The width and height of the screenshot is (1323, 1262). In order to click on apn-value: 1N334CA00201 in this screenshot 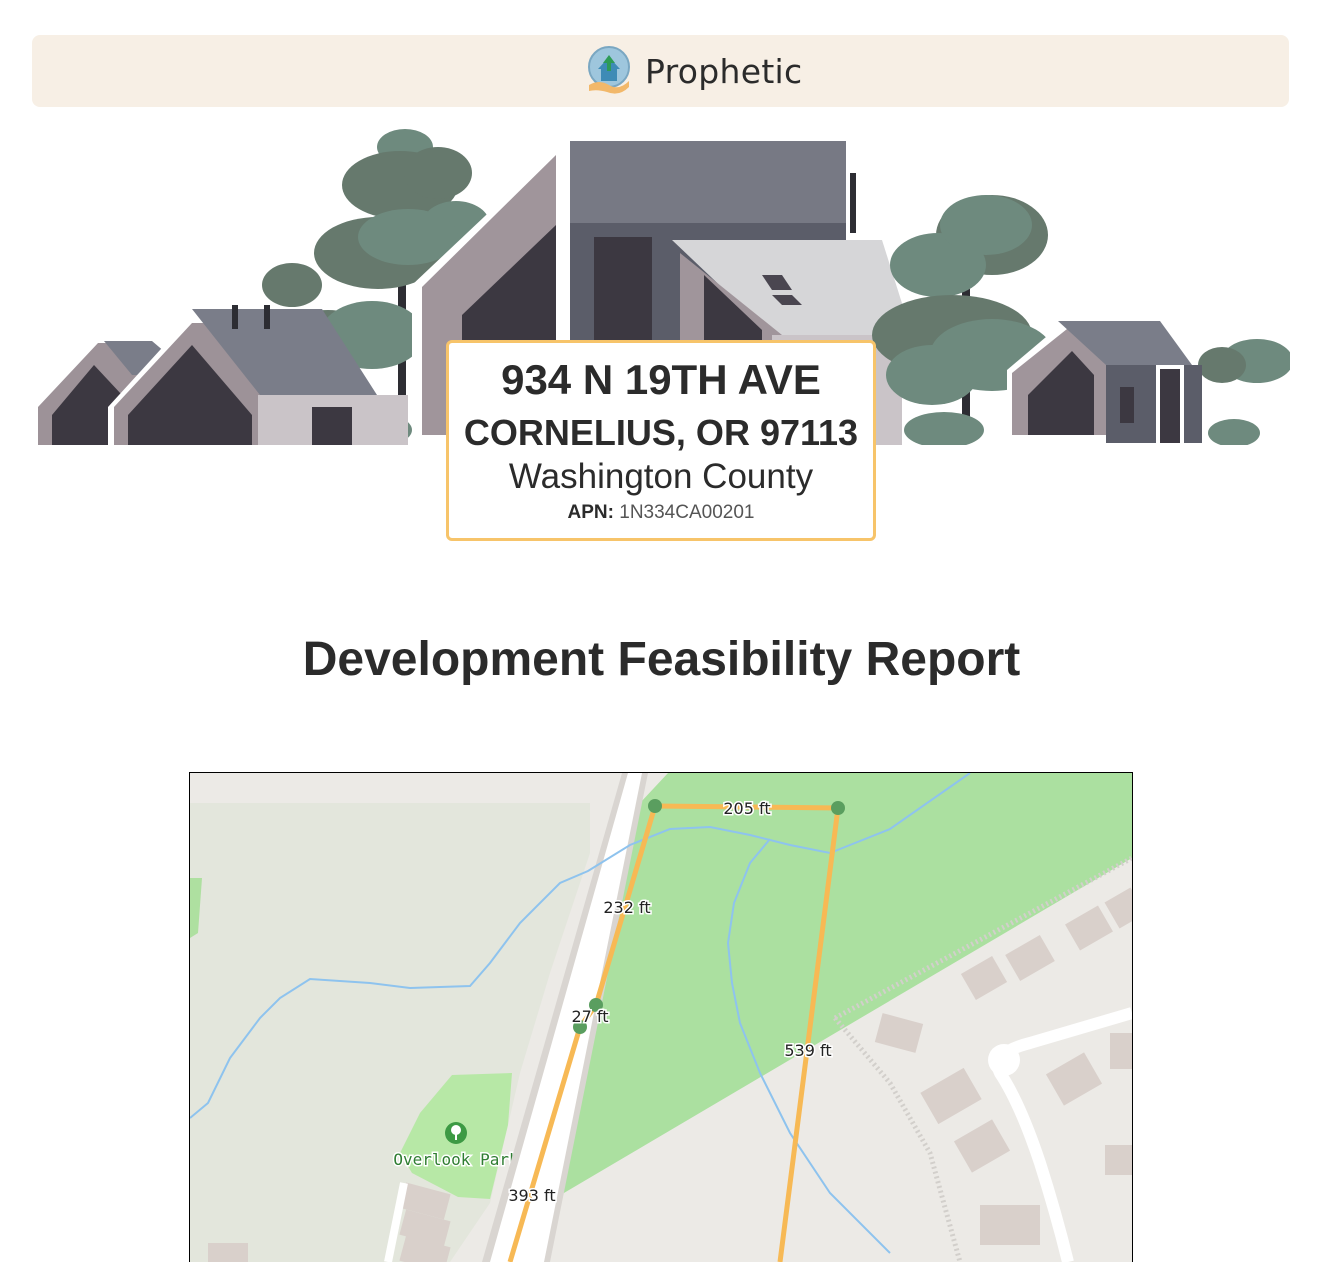, I will do `click(687, 512)`.